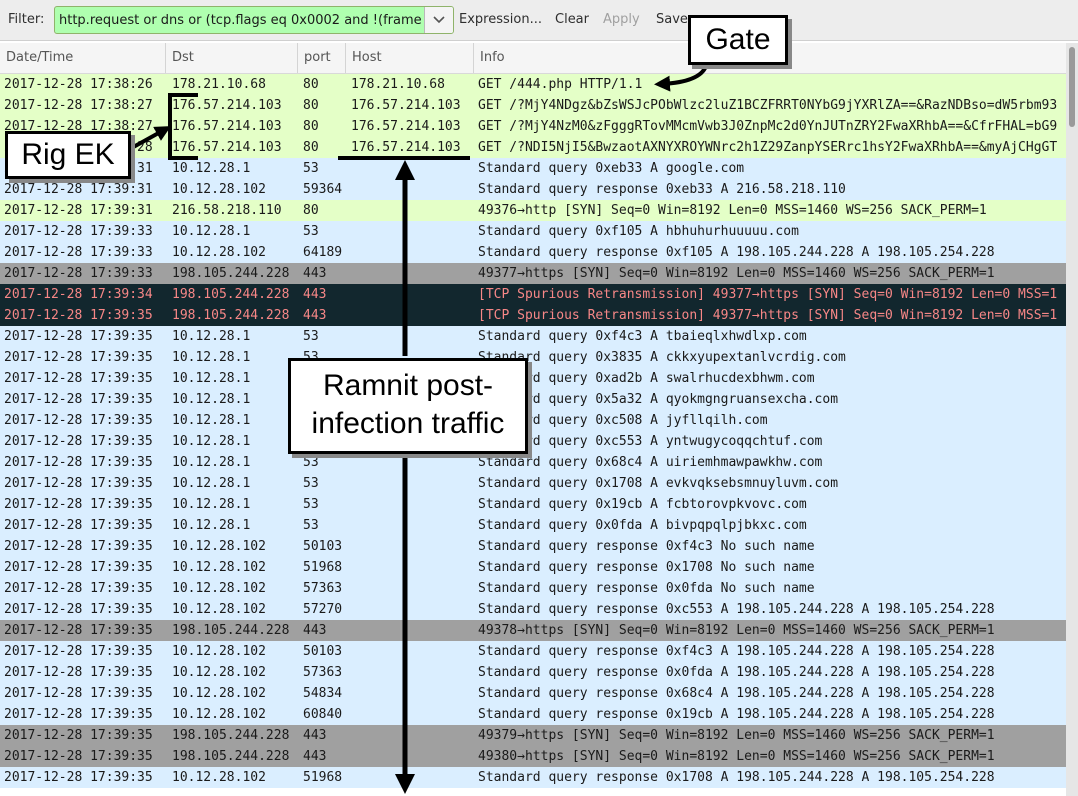  I want to click on cell-port: 51968, so click(323, 777).